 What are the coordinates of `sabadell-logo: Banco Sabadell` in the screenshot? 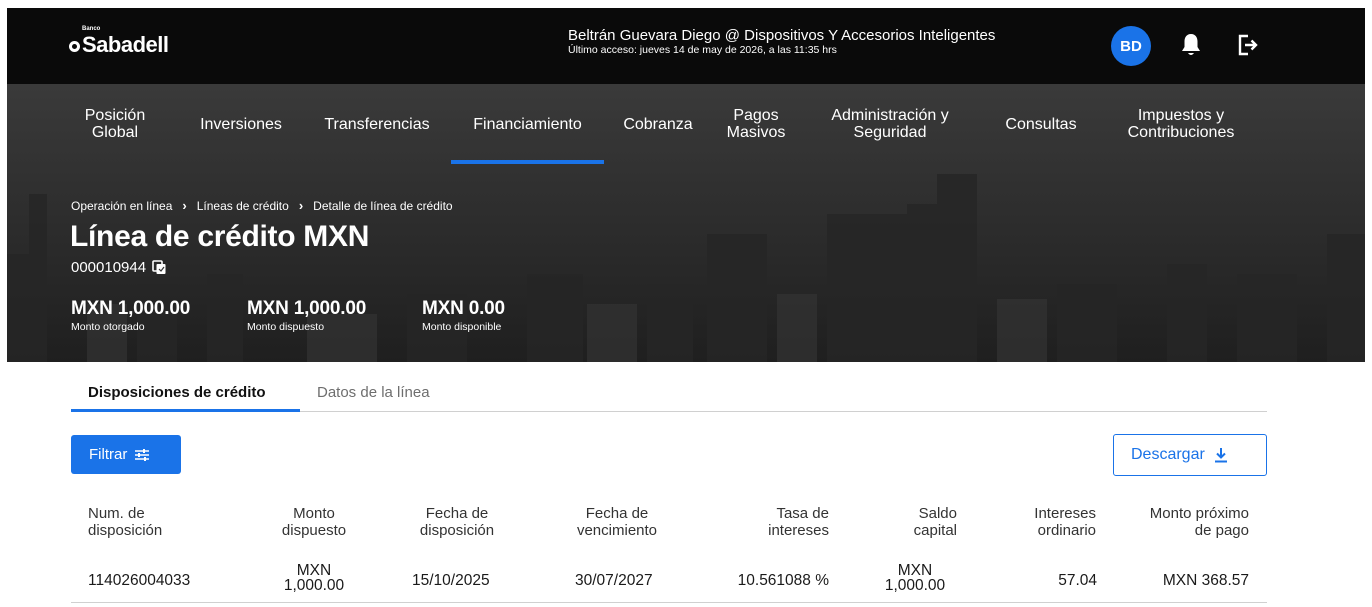 It's located at (119, 42).